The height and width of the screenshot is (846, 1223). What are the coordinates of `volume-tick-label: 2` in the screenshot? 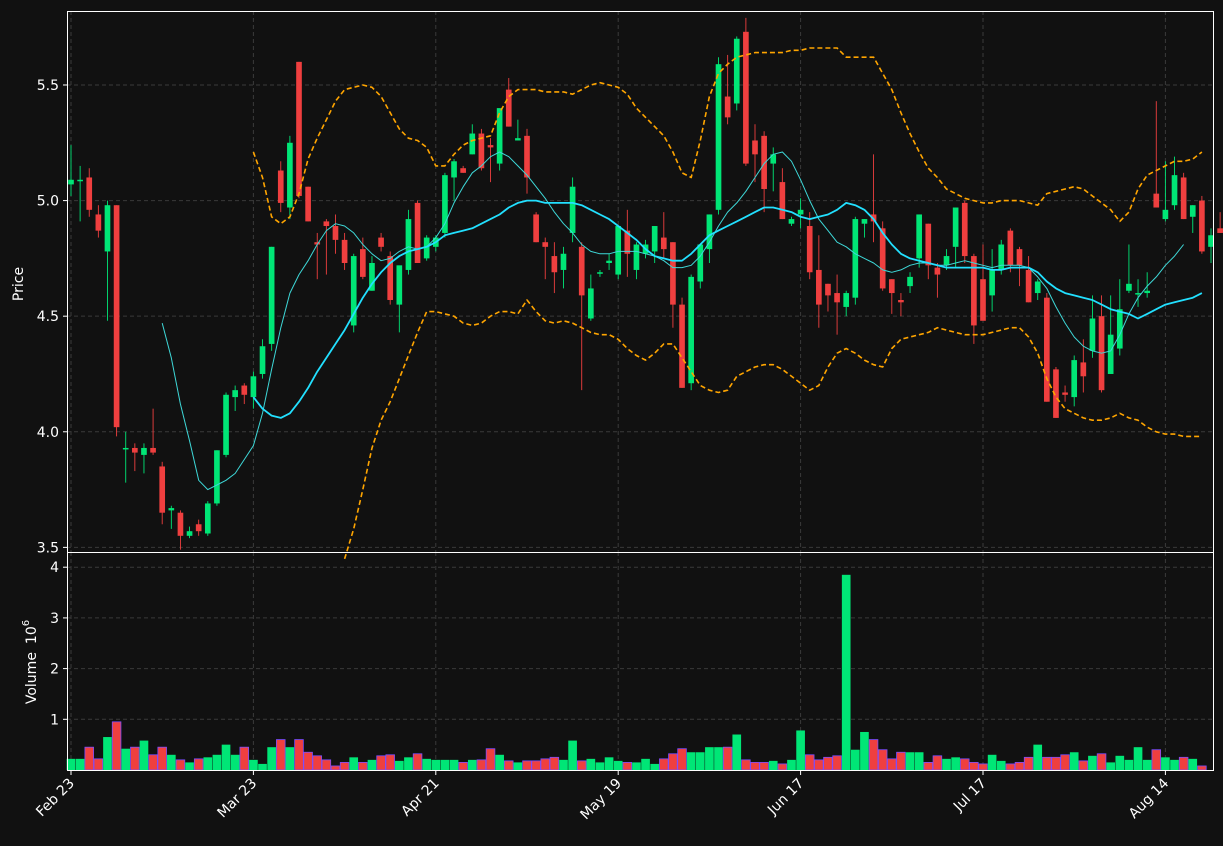 It's located at (54, 670).